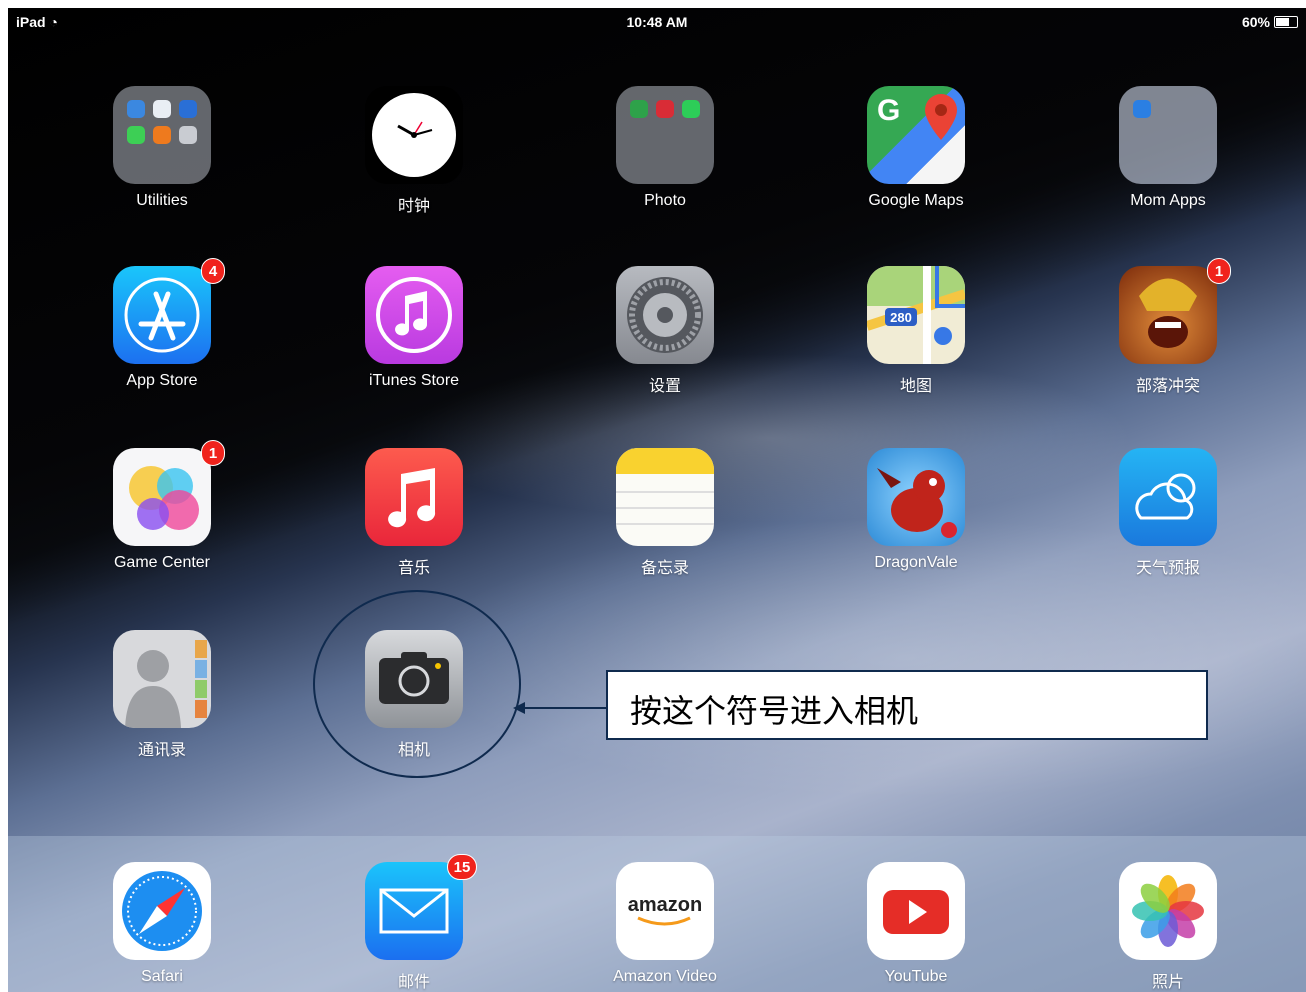  I want to click on music-icon, so click(414, 497).